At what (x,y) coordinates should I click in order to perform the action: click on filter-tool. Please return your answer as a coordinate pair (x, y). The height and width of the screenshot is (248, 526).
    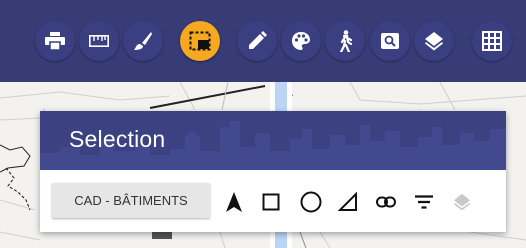
    Looking at the image, I should click on (424, 202).